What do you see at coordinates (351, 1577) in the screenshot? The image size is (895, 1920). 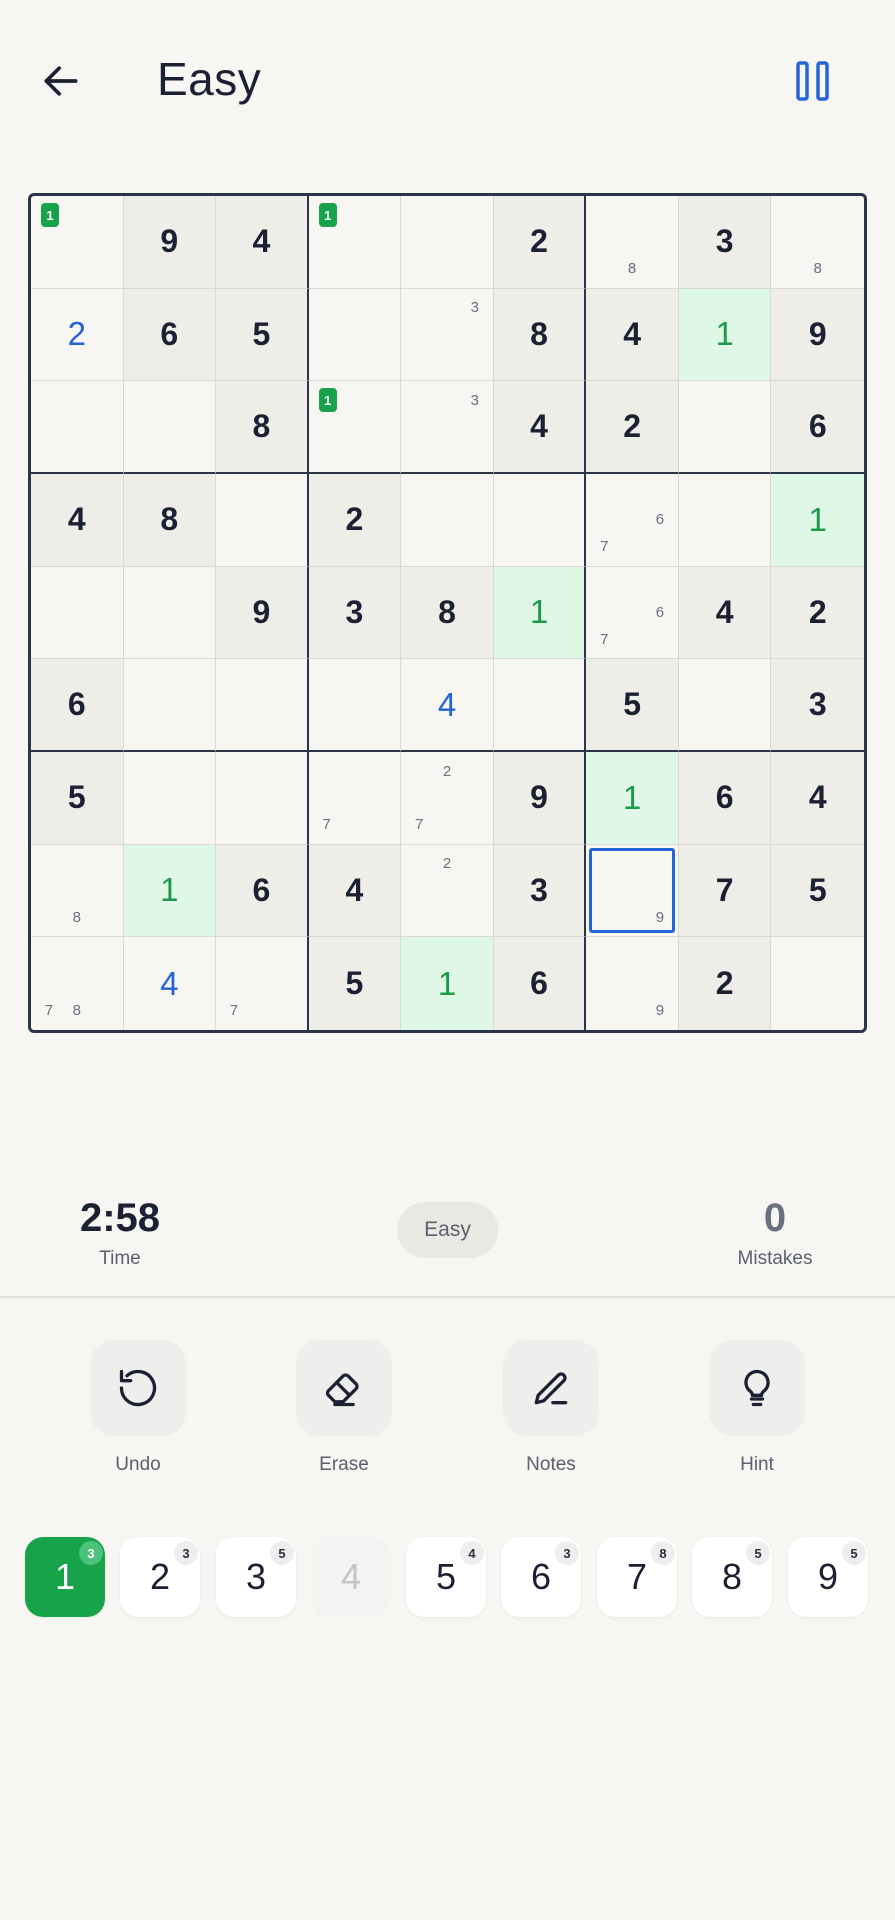 I see `number-button-4: 4` at bounding box center [351, 1577].